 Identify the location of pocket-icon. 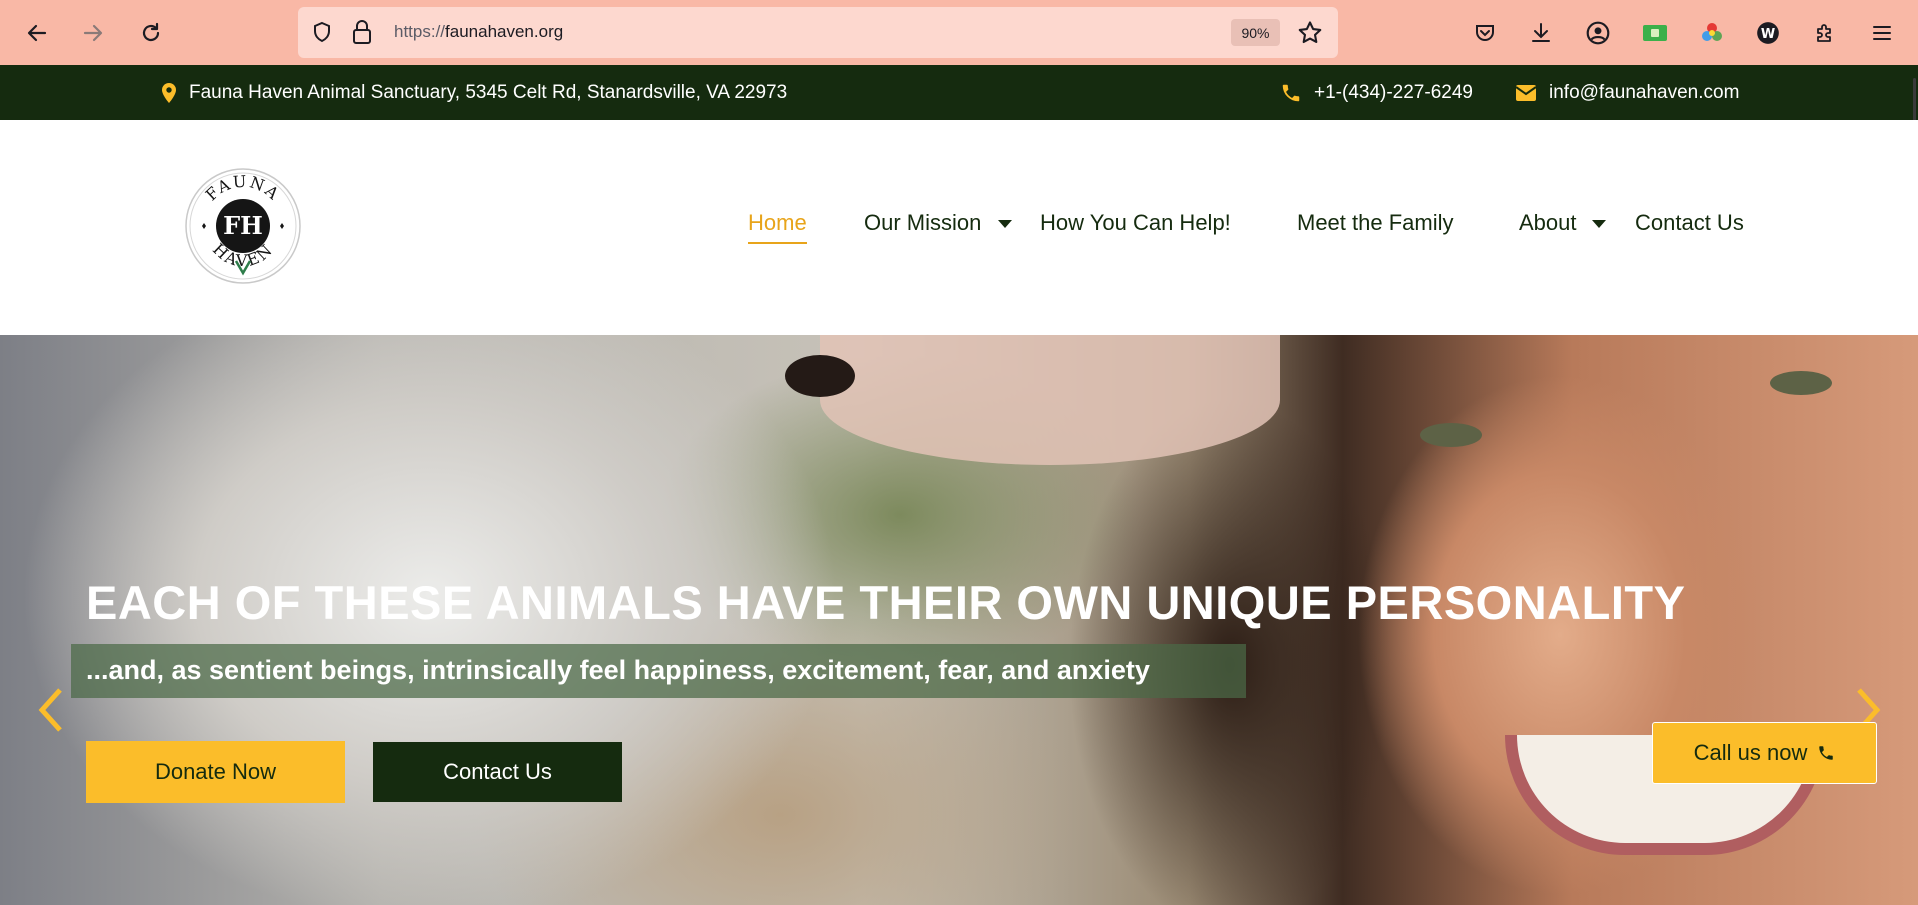
(1485, 33).